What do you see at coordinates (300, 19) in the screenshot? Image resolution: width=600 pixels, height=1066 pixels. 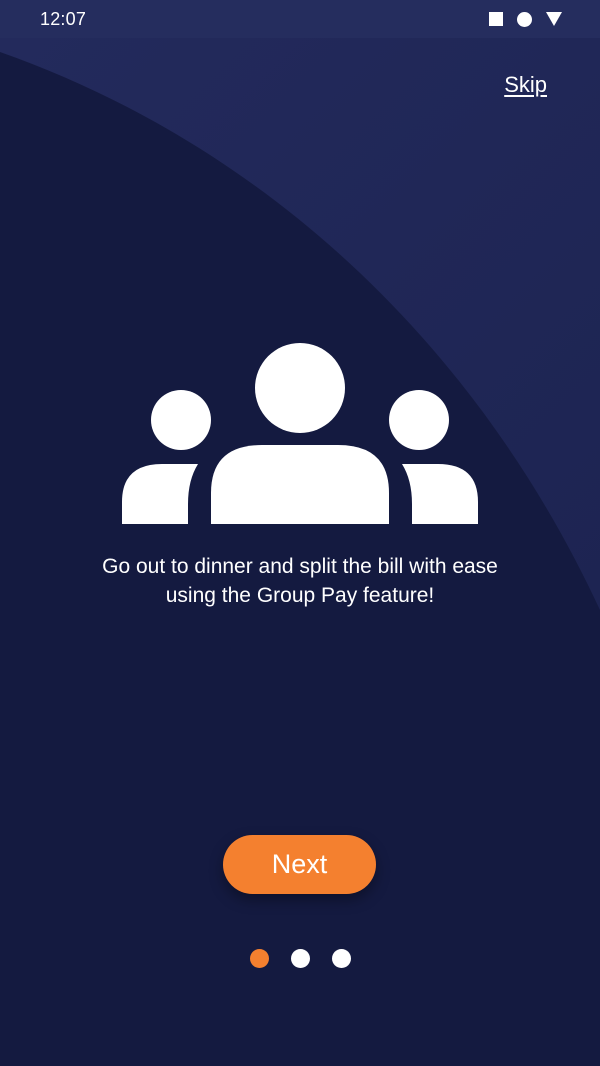 I see `status-bar: 12:07` at bounding box center [300, 19].